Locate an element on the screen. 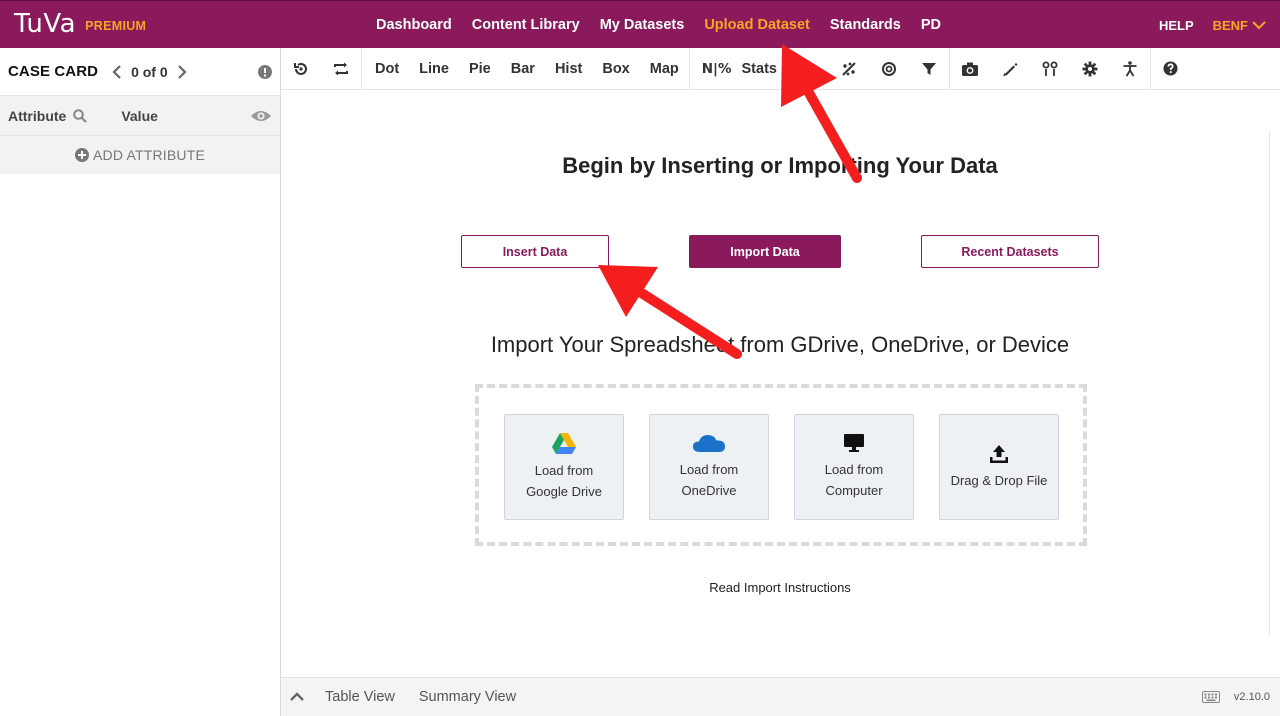 The width and height of the screenshot is (1280, 716). trend-icon is located at coordinates (849, 68).